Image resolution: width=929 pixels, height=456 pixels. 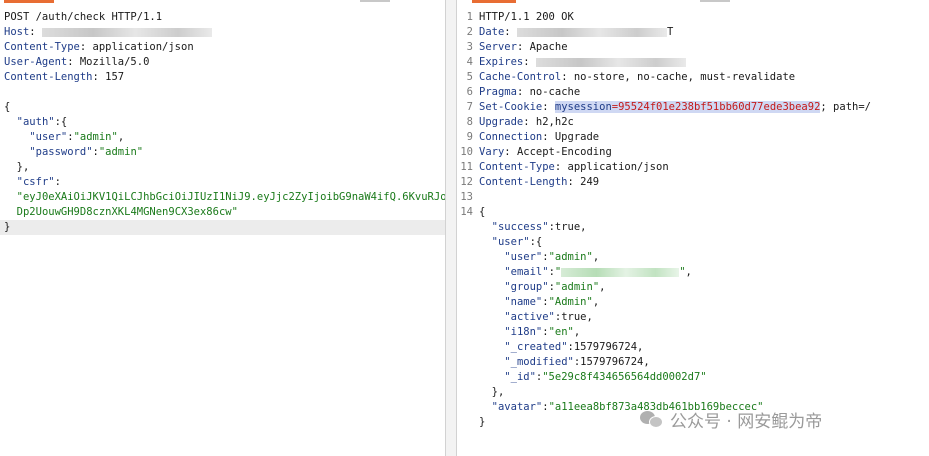 I want to click on code-token: "password", so click(x=61, y=152).